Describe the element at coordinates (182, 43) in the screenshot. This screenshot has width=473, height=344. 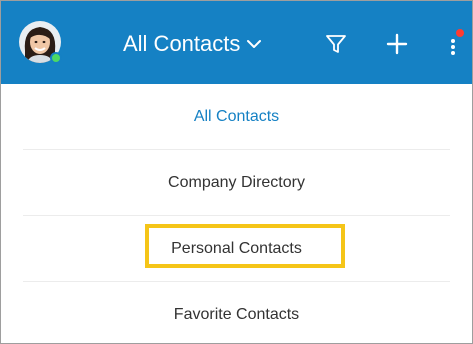
I see `page-title: All Contacts` at that location.